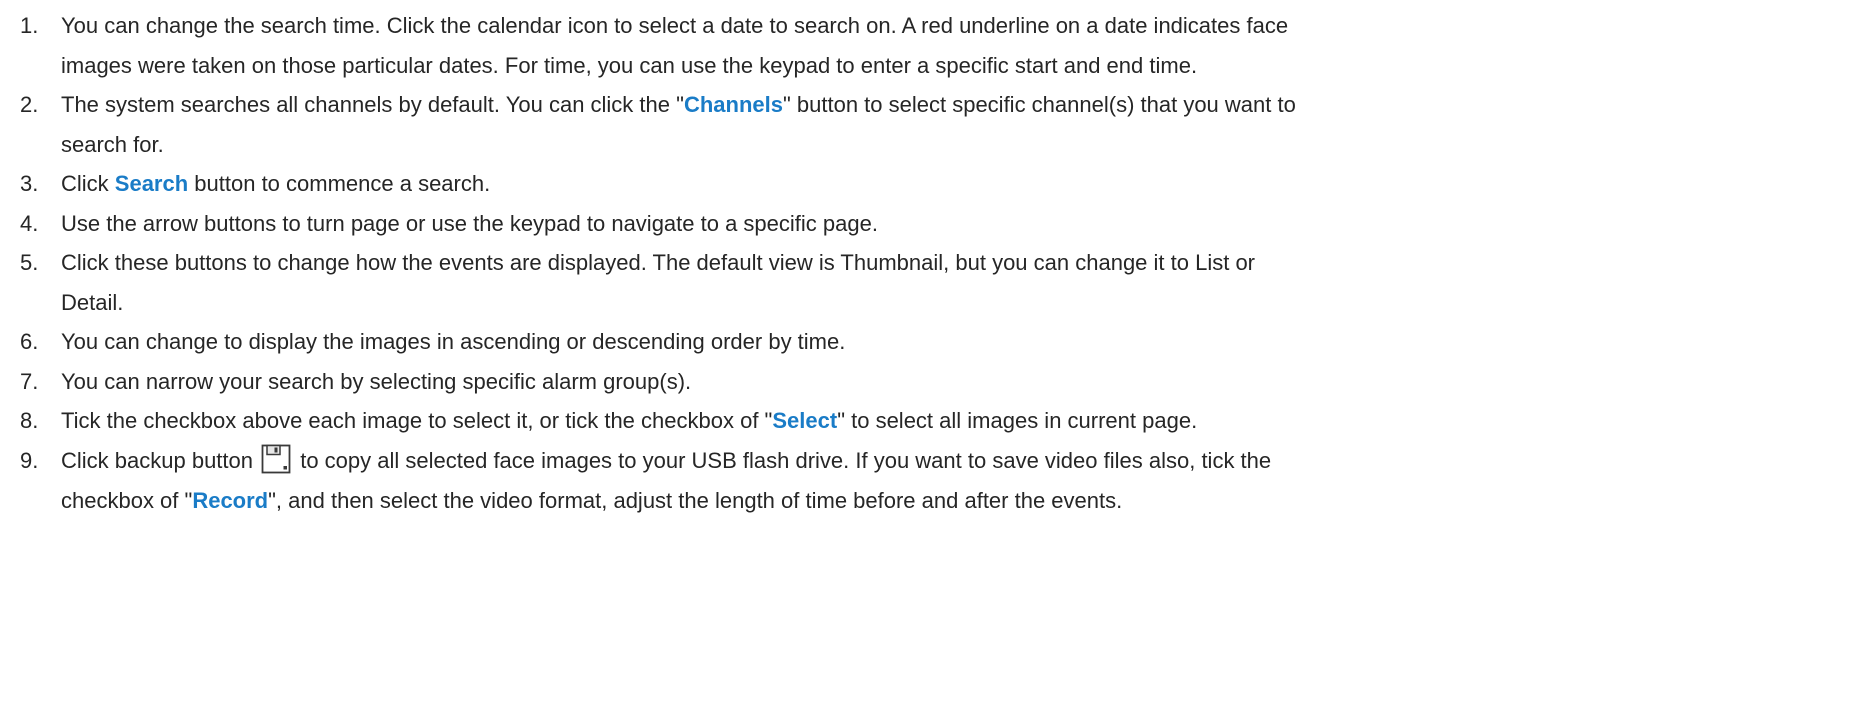  I want to click on step-text: " to select all images in current page., so click(1017, 420).